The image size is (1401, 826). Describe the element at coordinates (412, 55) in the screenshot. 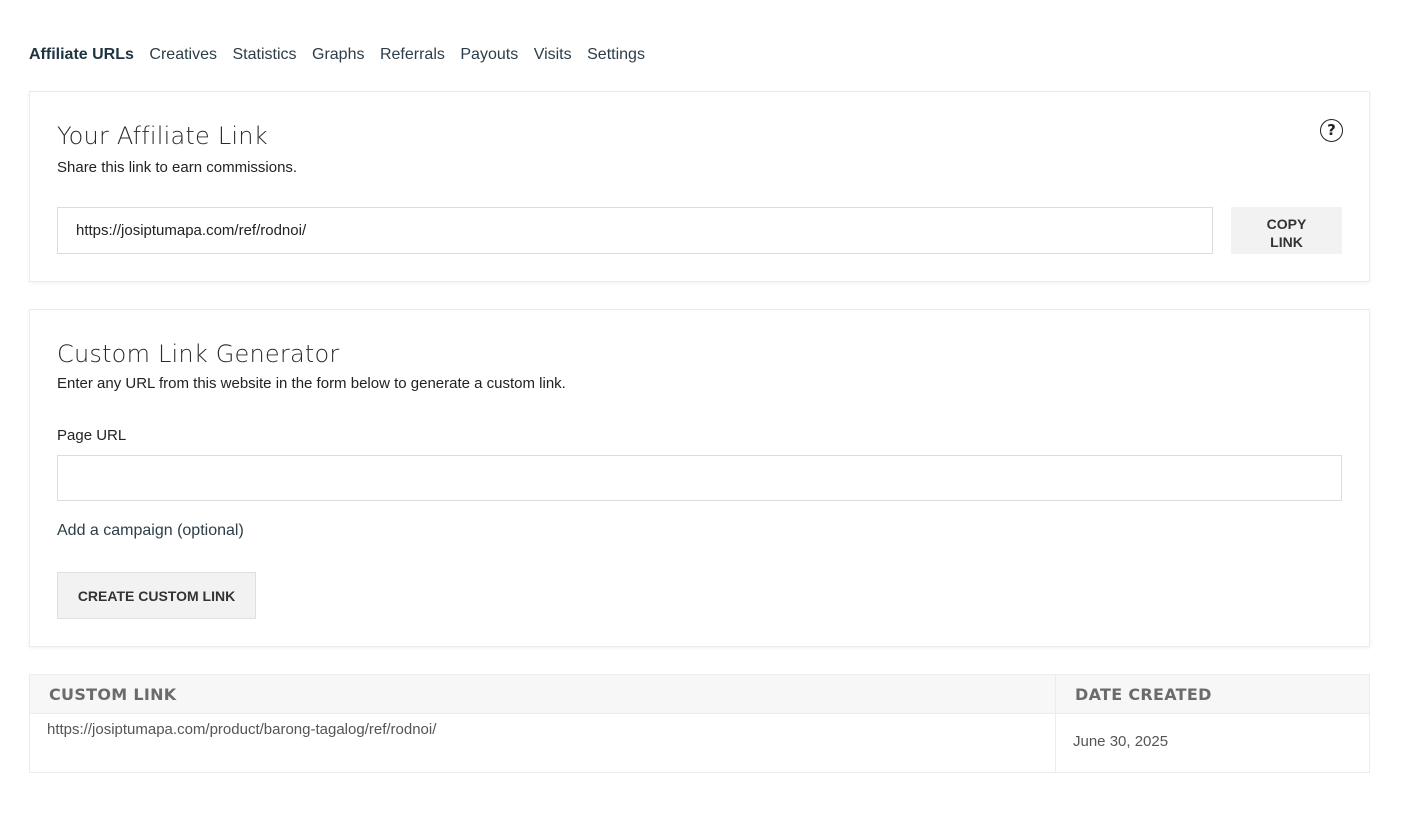

I see `tab-referrals: Referrals` at that location.